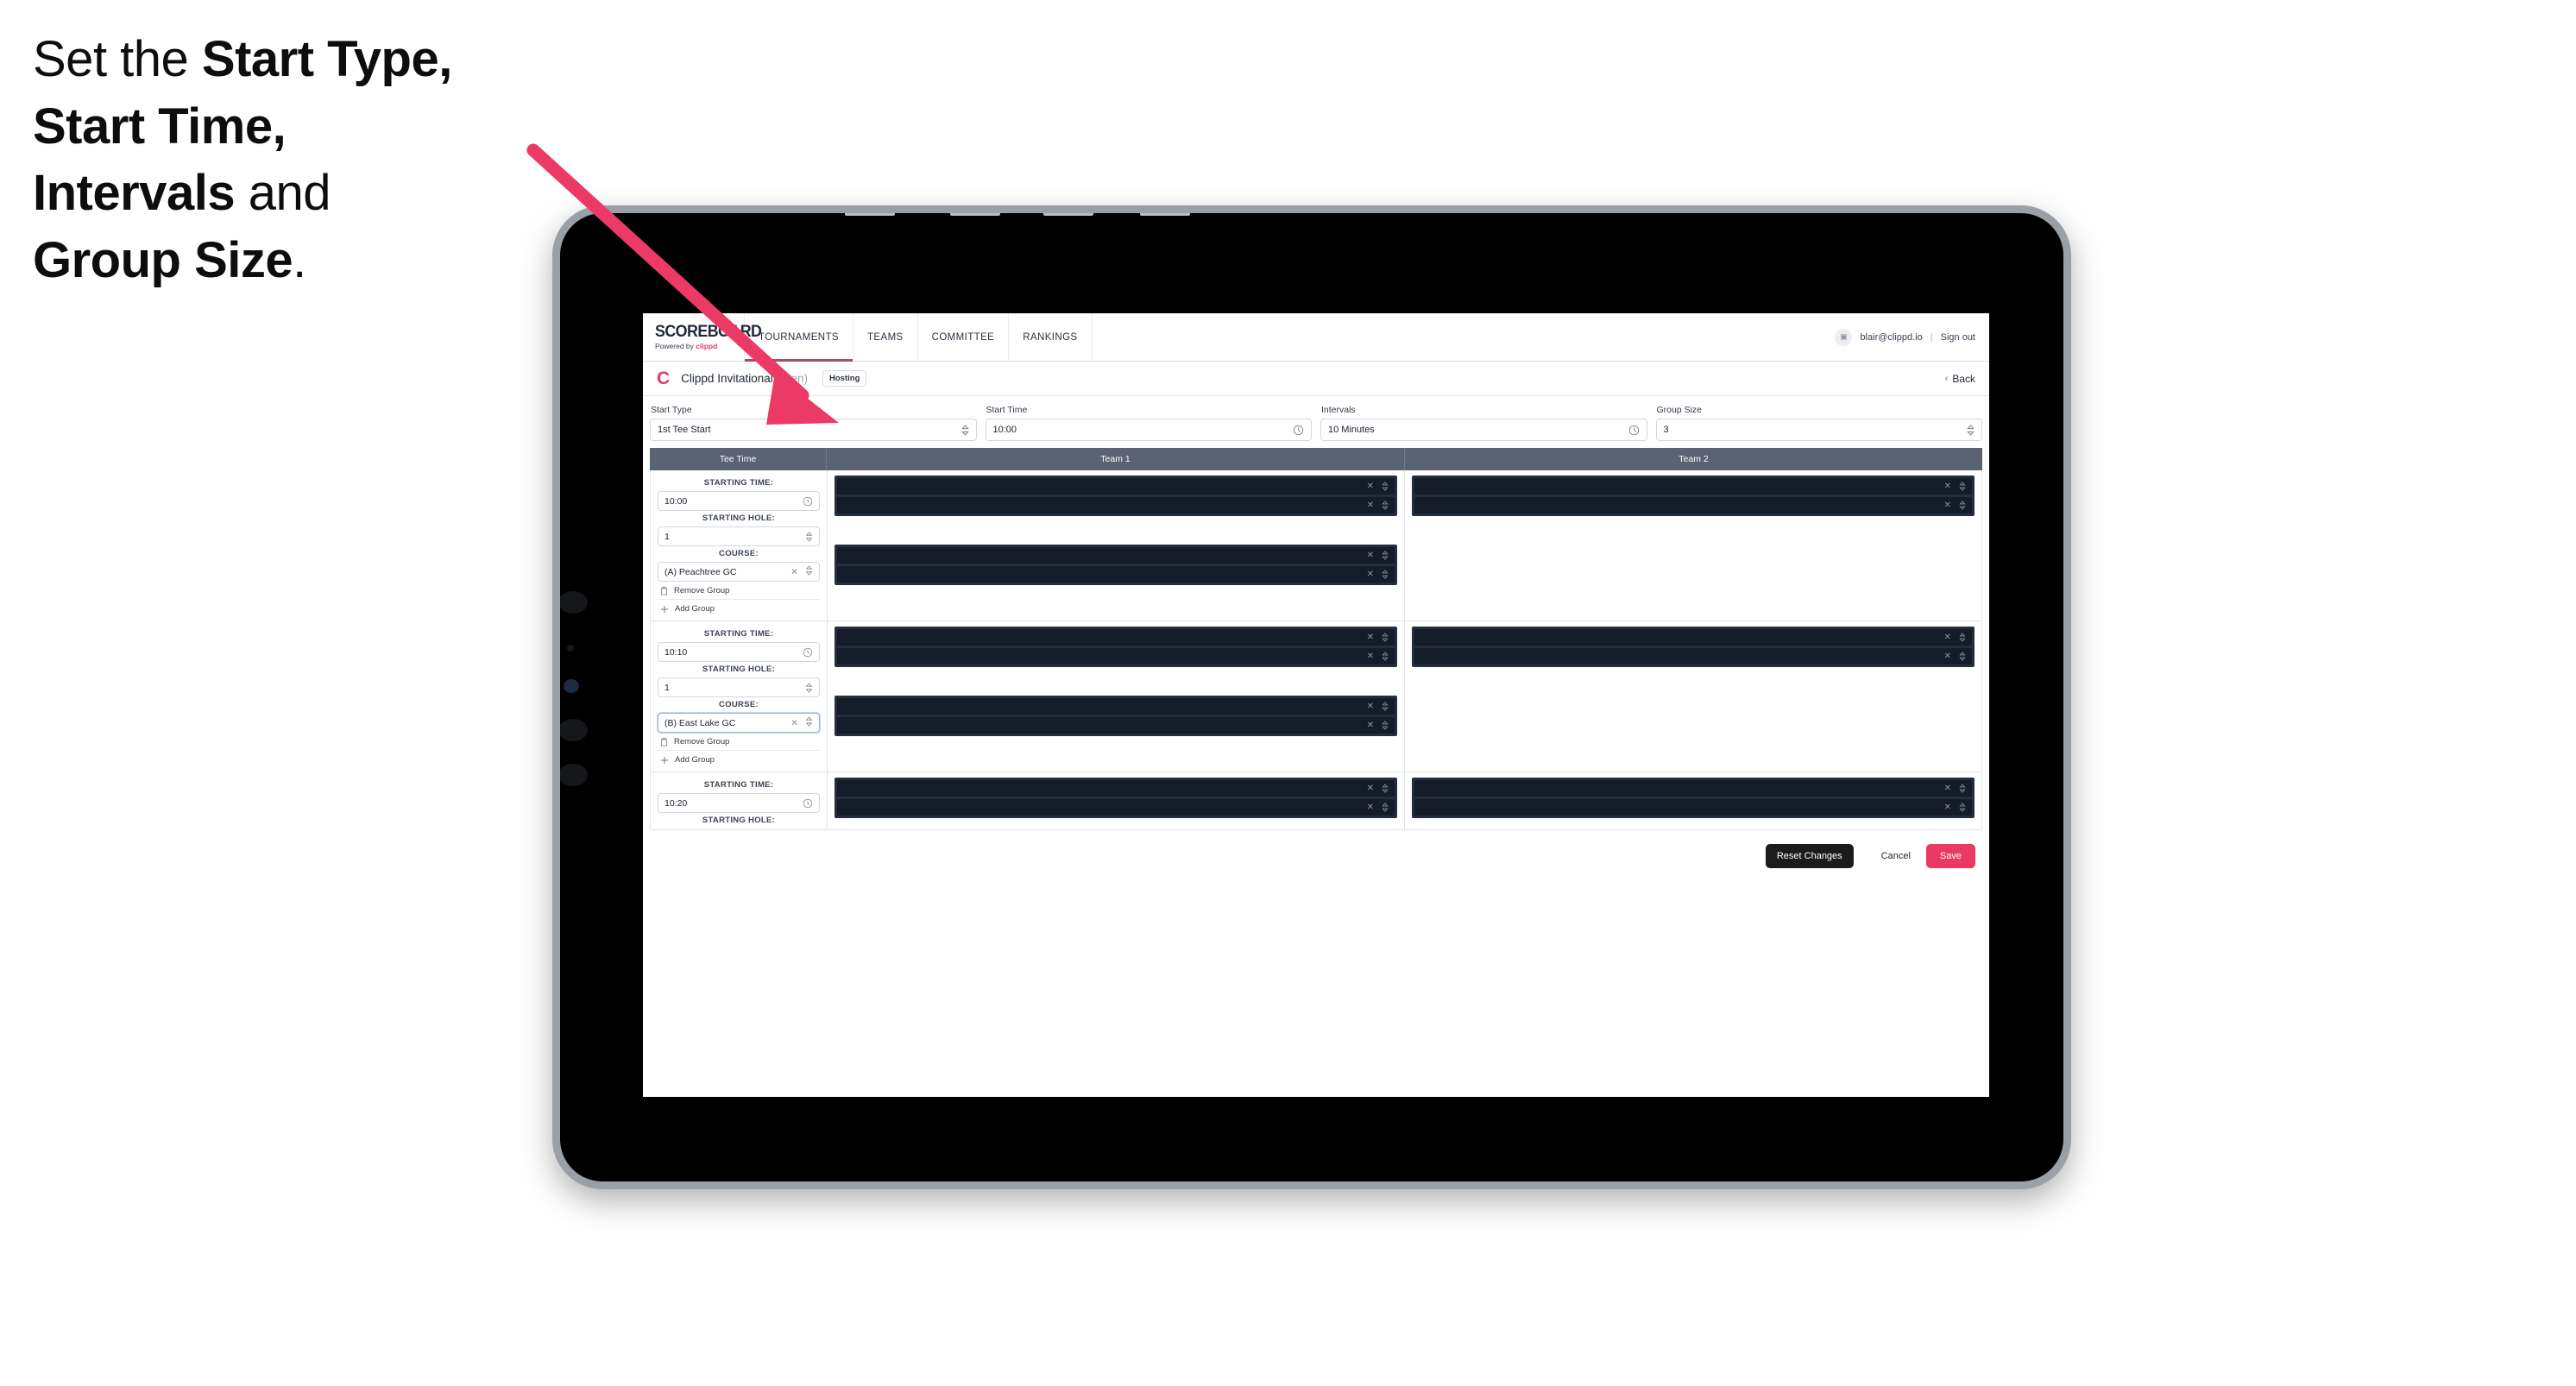 The image size is (2576, 1386). I want to click on starting-time-input: 10:00, so click(739, 501).